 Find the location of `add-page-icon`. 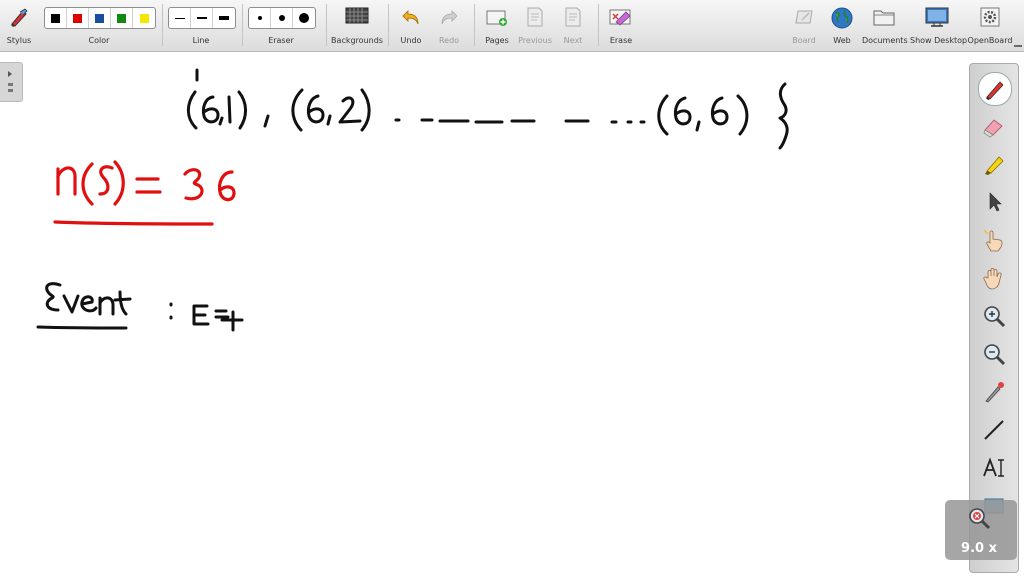

add-page-icon is located at coordinates (496, 18).